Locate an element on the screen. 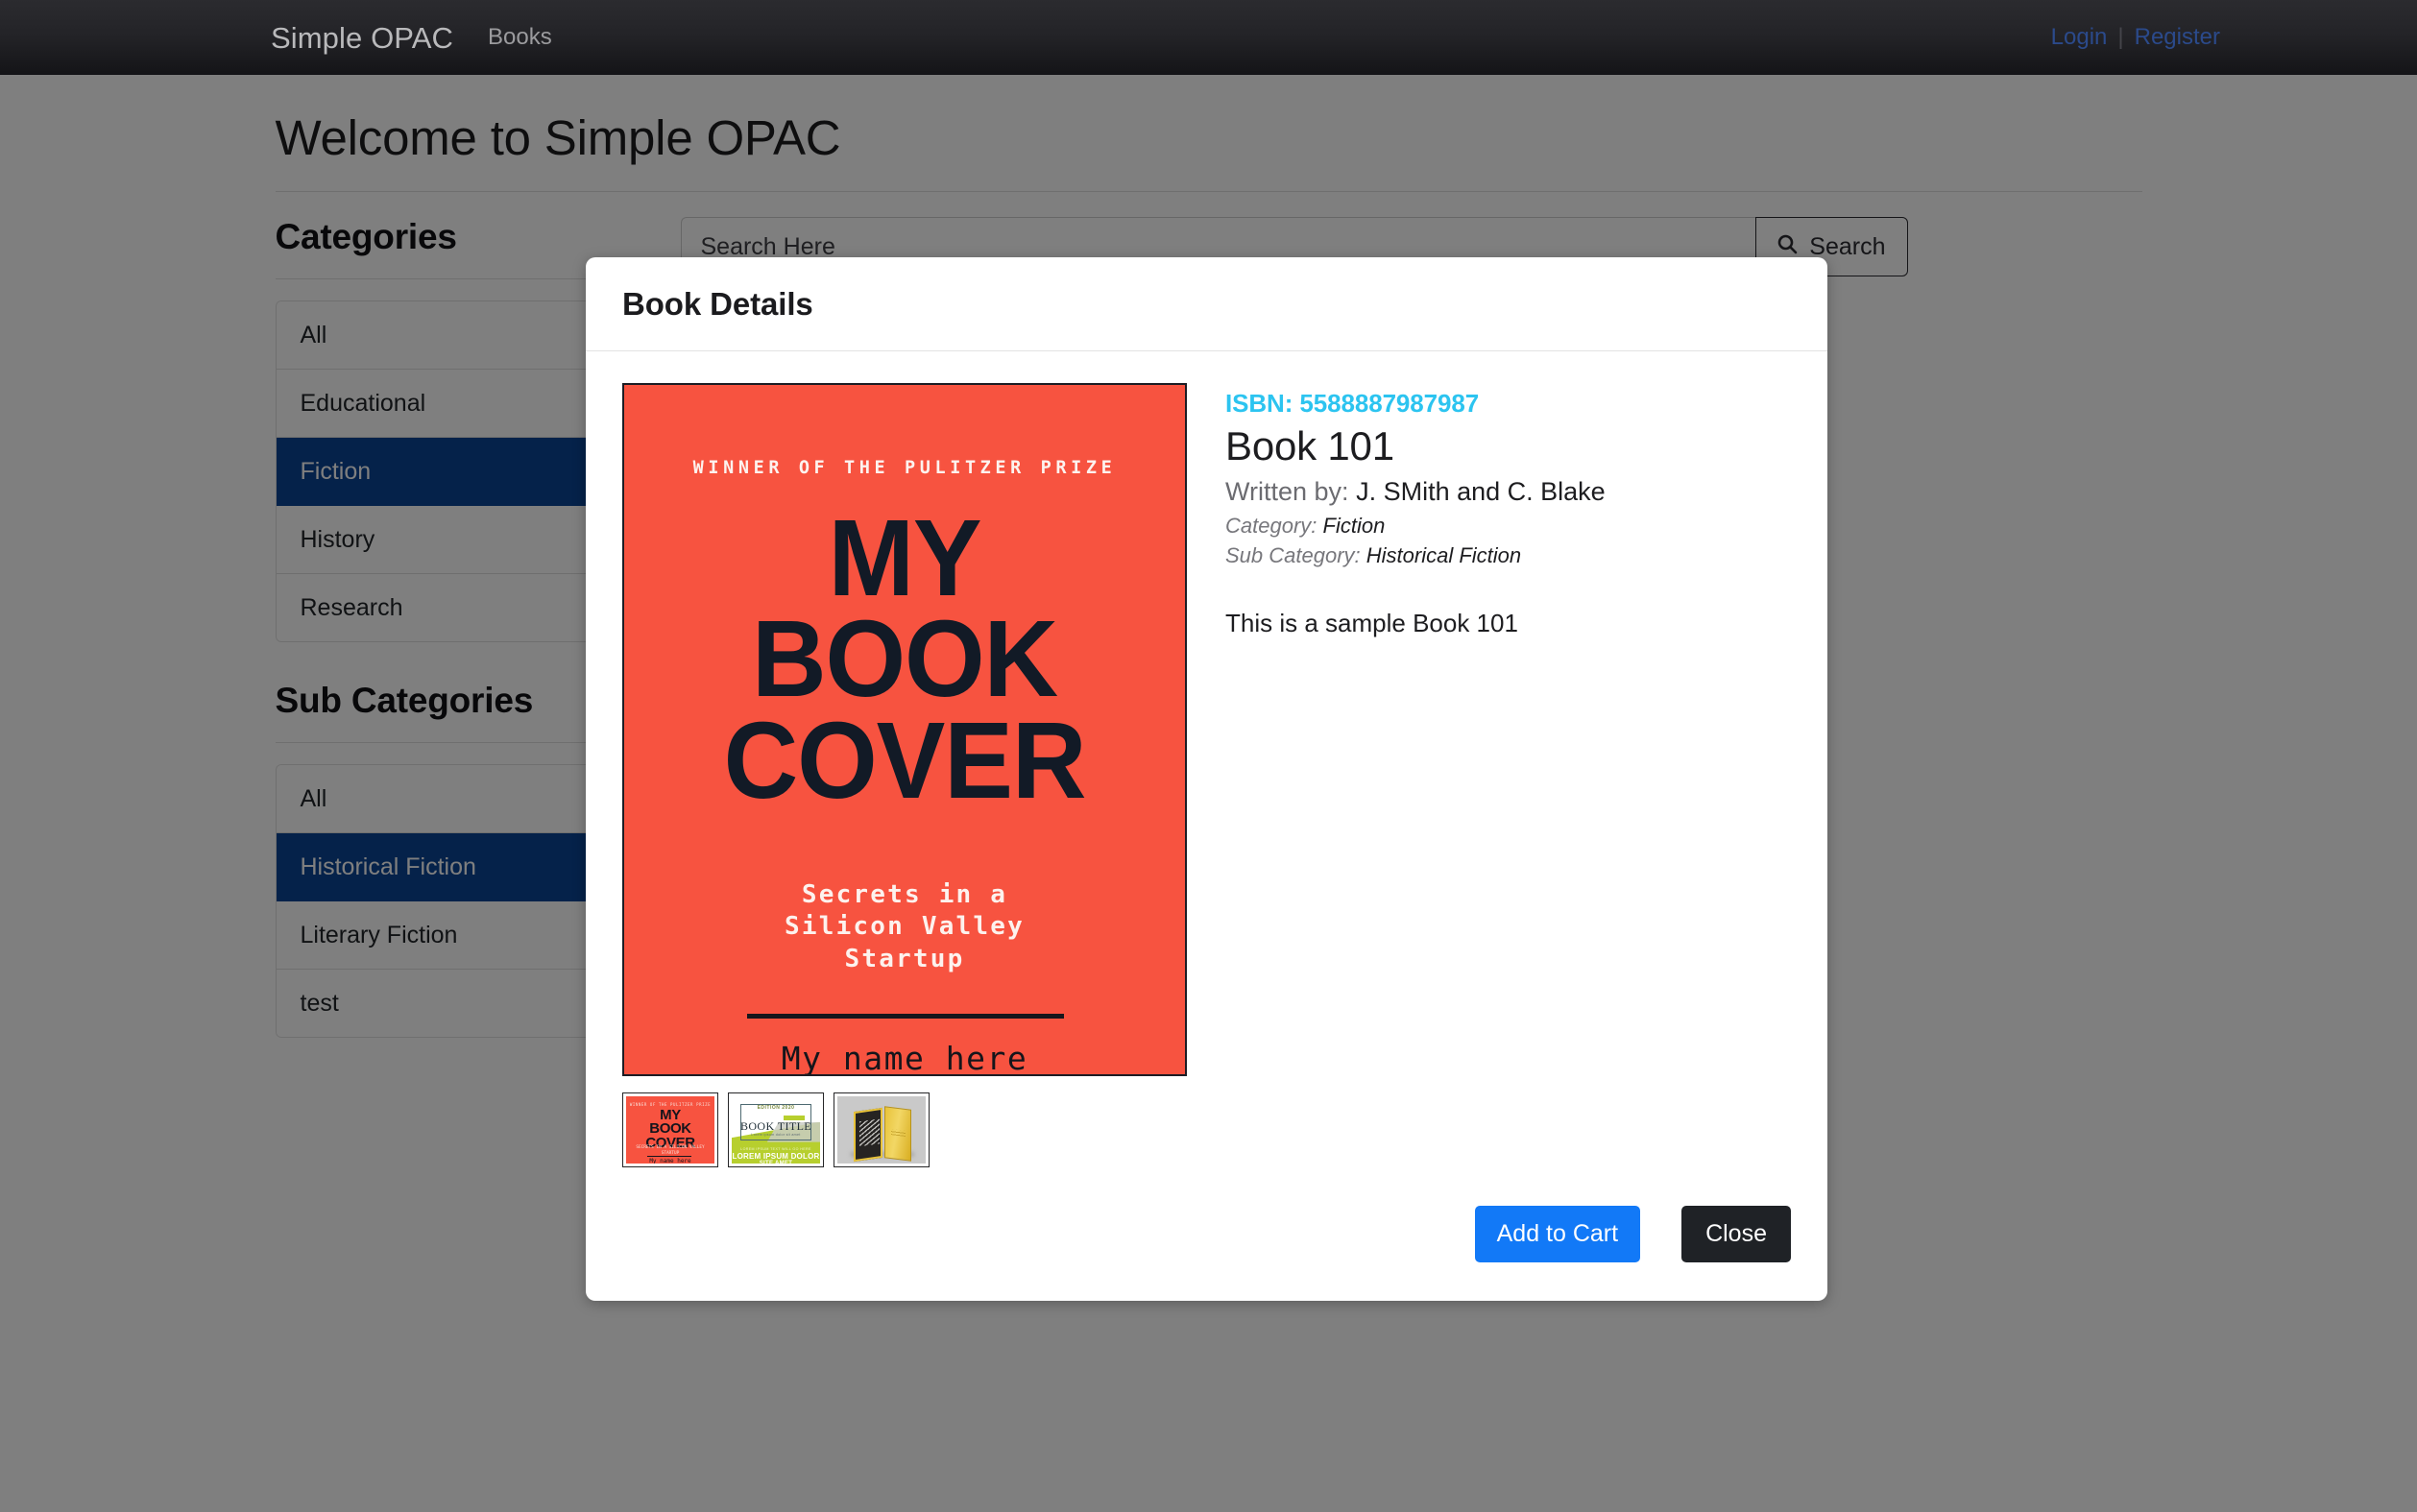  book-isbn: ISBN: 5588887987987 is located at coordinates (1508, 404).